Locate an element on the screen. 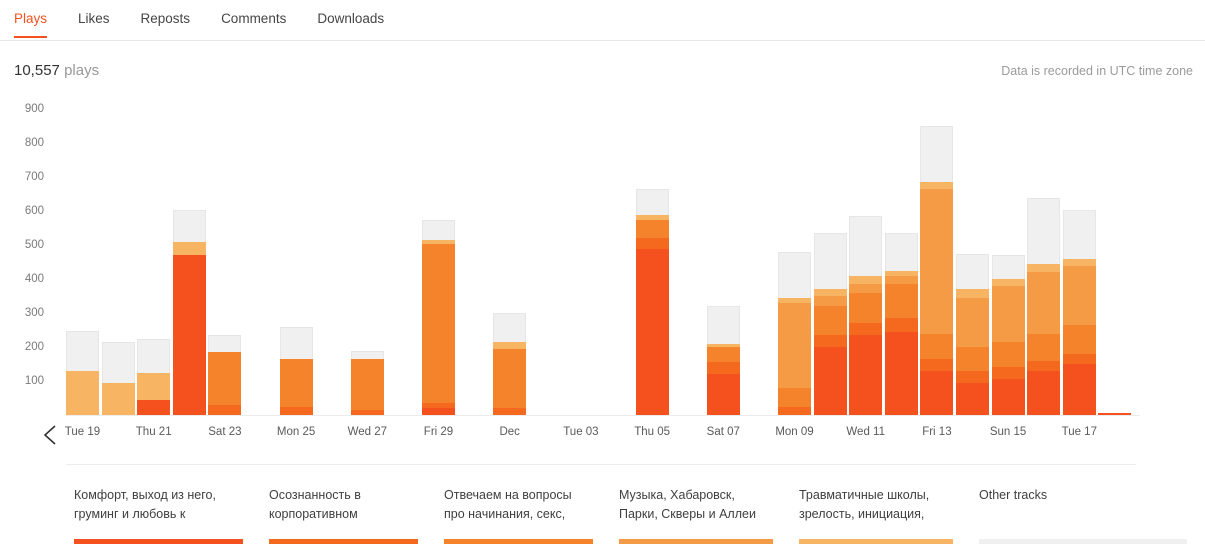  prev-period-button is located at coordinates (51, 435).